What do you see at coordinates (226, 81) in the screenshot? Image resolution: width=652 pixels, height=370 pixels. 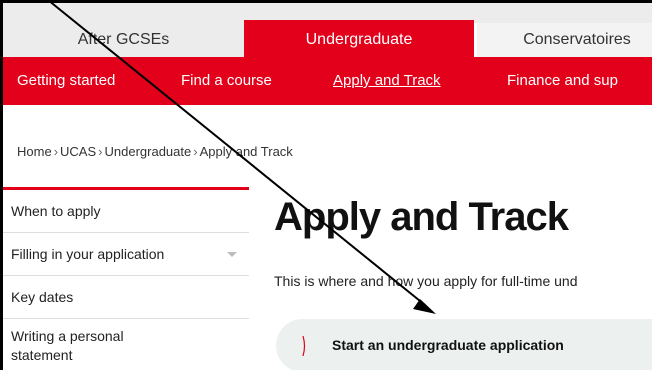 I see `nav-find-a-course: Find a course` at bounding box center [226, 81].